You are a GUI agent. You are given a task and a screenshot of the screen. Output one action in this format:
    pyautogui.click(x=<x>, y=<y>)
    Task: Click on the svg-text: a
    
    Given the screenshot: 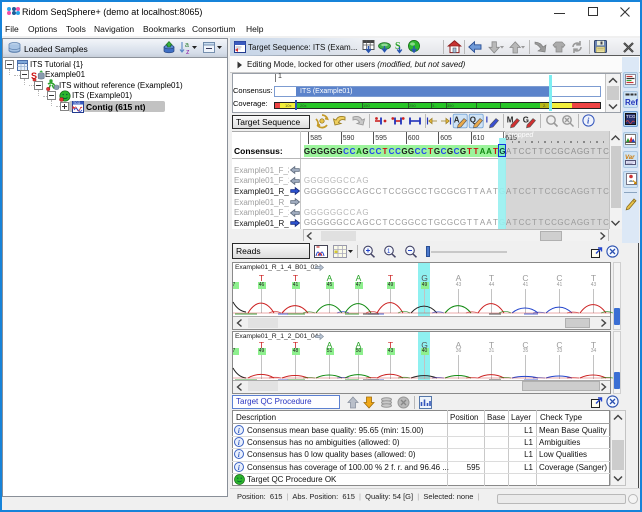 What is the action you would take?
    pyautogui.click(x=187, y=45)
    